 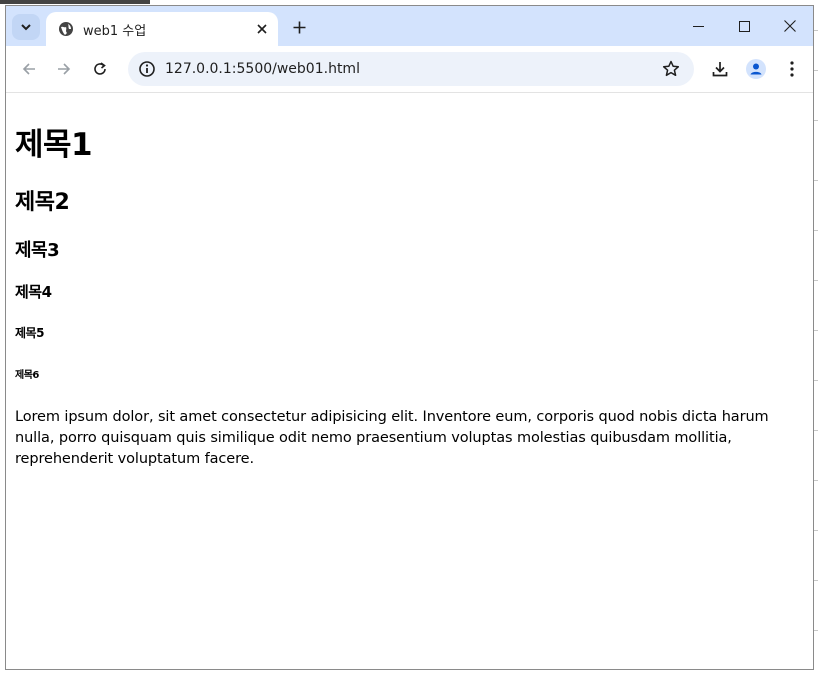 I want to click on minimize-button, so click(x=698, y=26).